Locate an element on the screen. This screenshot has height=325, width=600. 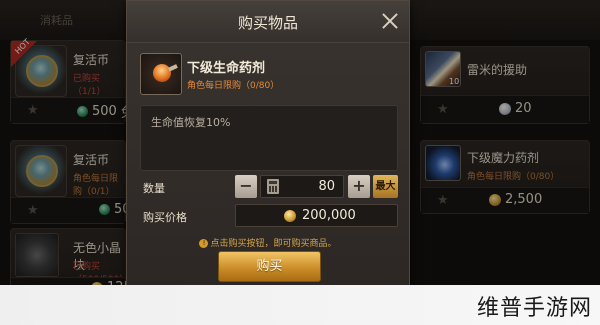
alert-icon: ! is located at coordinates (204, 243).